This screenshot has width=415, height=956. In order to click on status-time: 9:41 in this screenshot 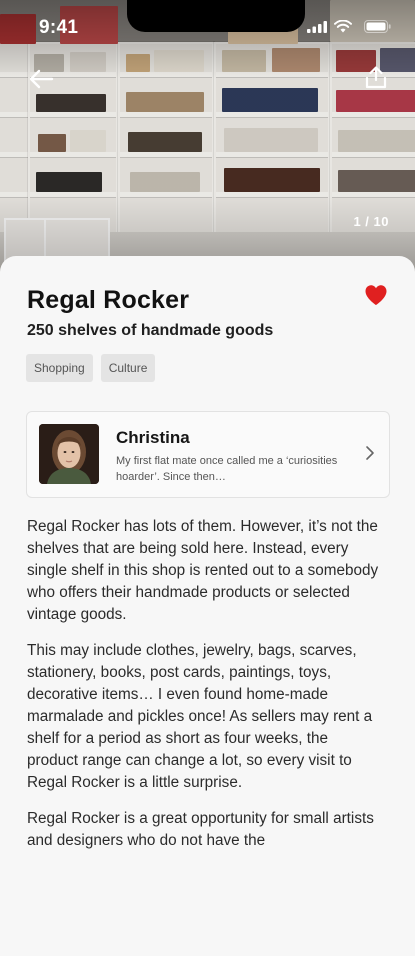, I will do `click(59, 27)`.